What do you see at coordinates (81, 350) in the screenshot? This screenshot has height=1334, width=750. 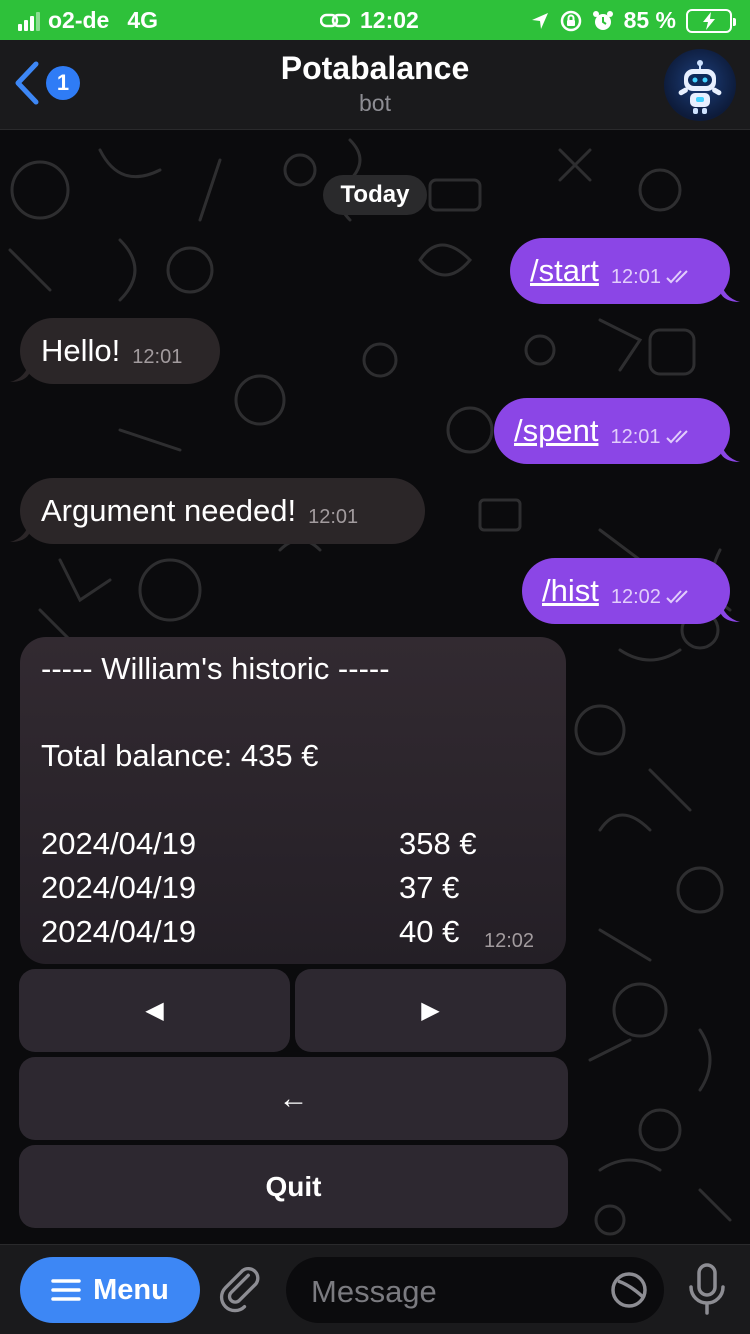 I see `message-text: Hello!` at bounding box center [81, 350].